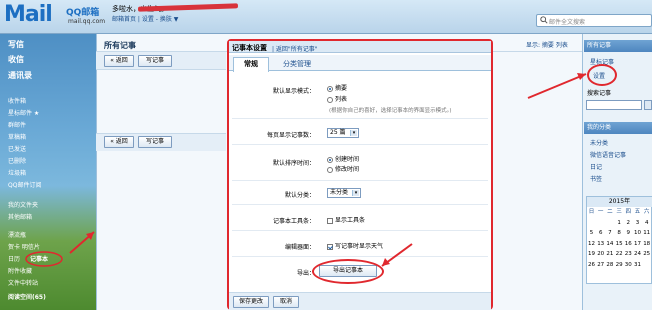 This screenshot has width=652, height=310. Describe the element at coordinates (330, 246) in the screenshot. I see `weather-checkbox` at that location.